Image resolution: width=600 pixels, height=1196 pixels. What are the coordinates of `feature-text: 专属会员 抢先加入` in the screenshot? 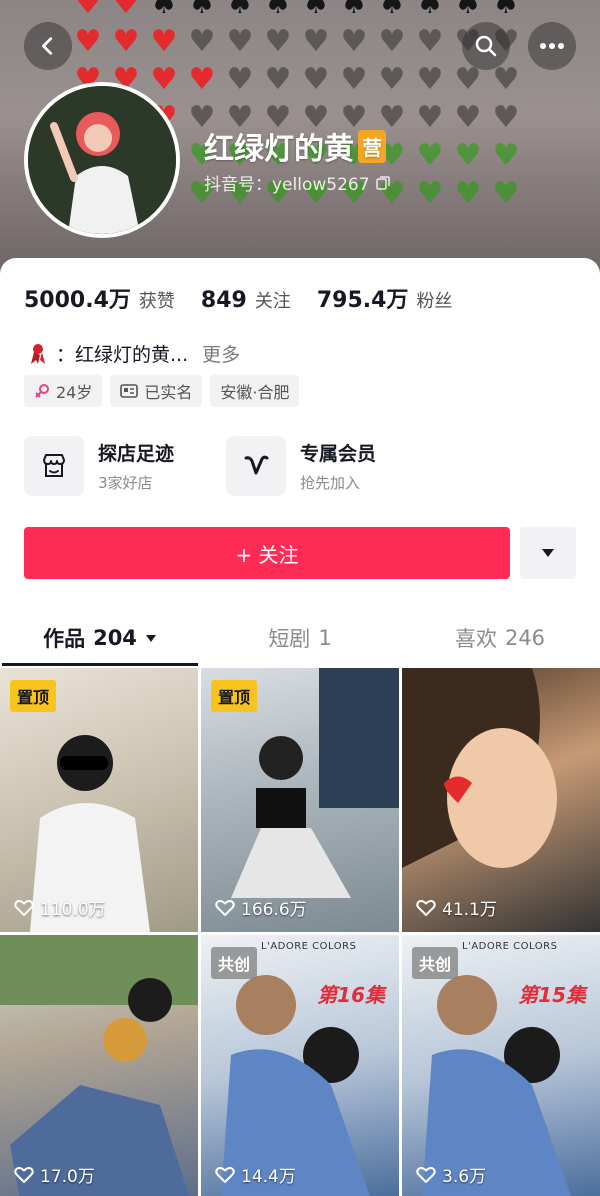 It's located at (338, 466).